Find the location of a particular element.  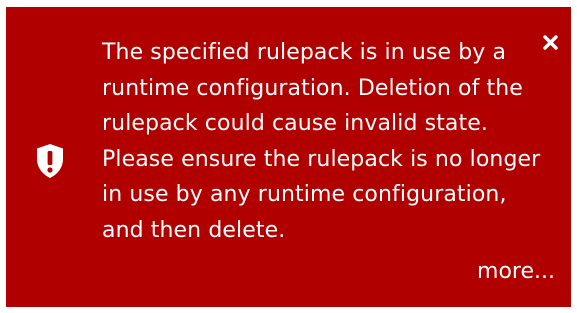

shield-exclamation-icon is located at coordinates (50, 161).